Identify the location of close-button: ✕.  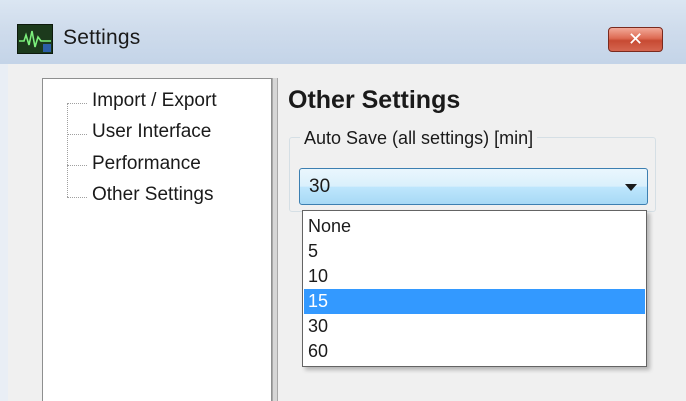
(635, 39).